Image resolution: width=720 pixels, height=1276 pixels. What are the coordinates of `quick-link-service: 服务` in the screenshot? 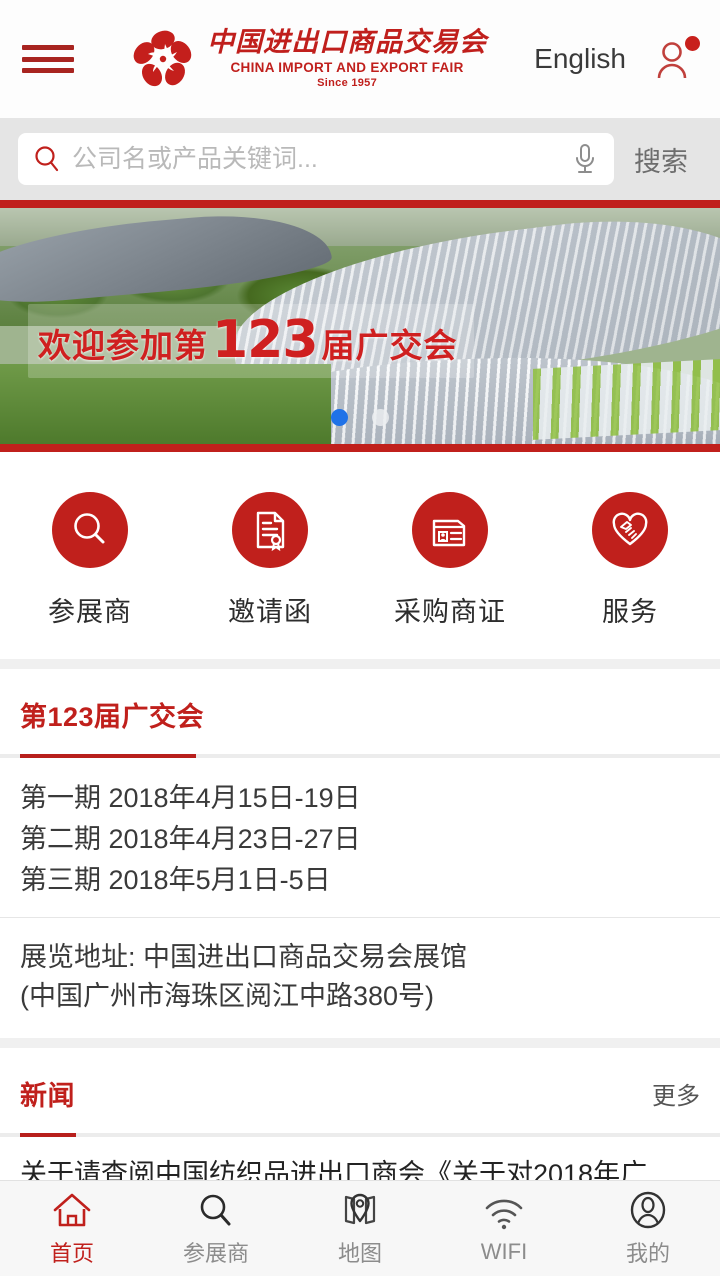 It's located at (630, 560).